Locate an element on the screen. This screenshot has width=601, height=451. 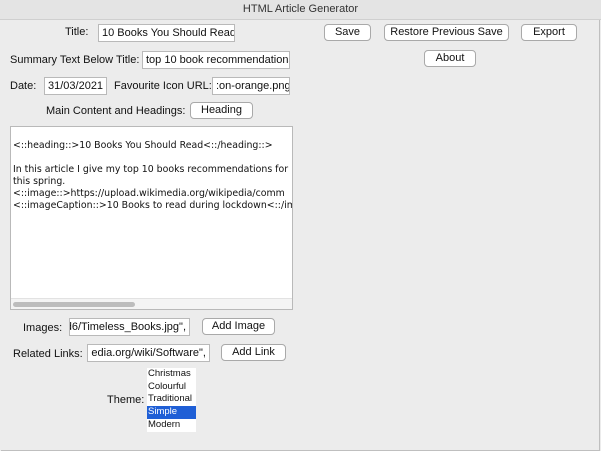
theme-option-modern: Modern is located at coordinates (171, 425).